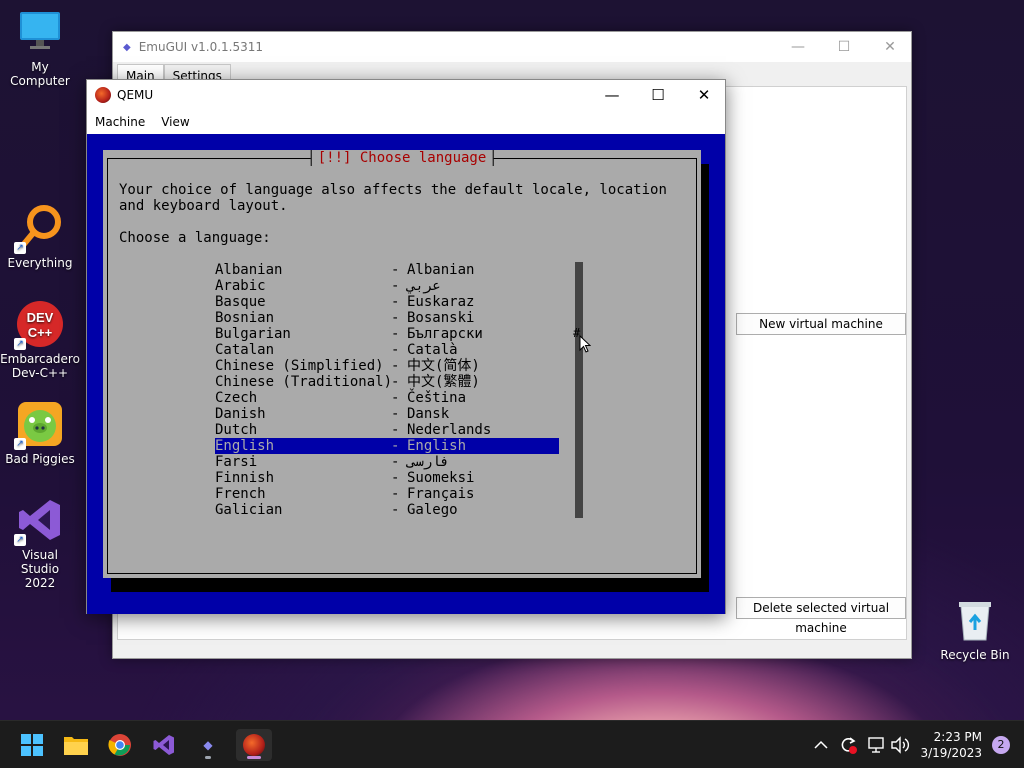  I want to click on minimize-button: —, so click(798, 47).